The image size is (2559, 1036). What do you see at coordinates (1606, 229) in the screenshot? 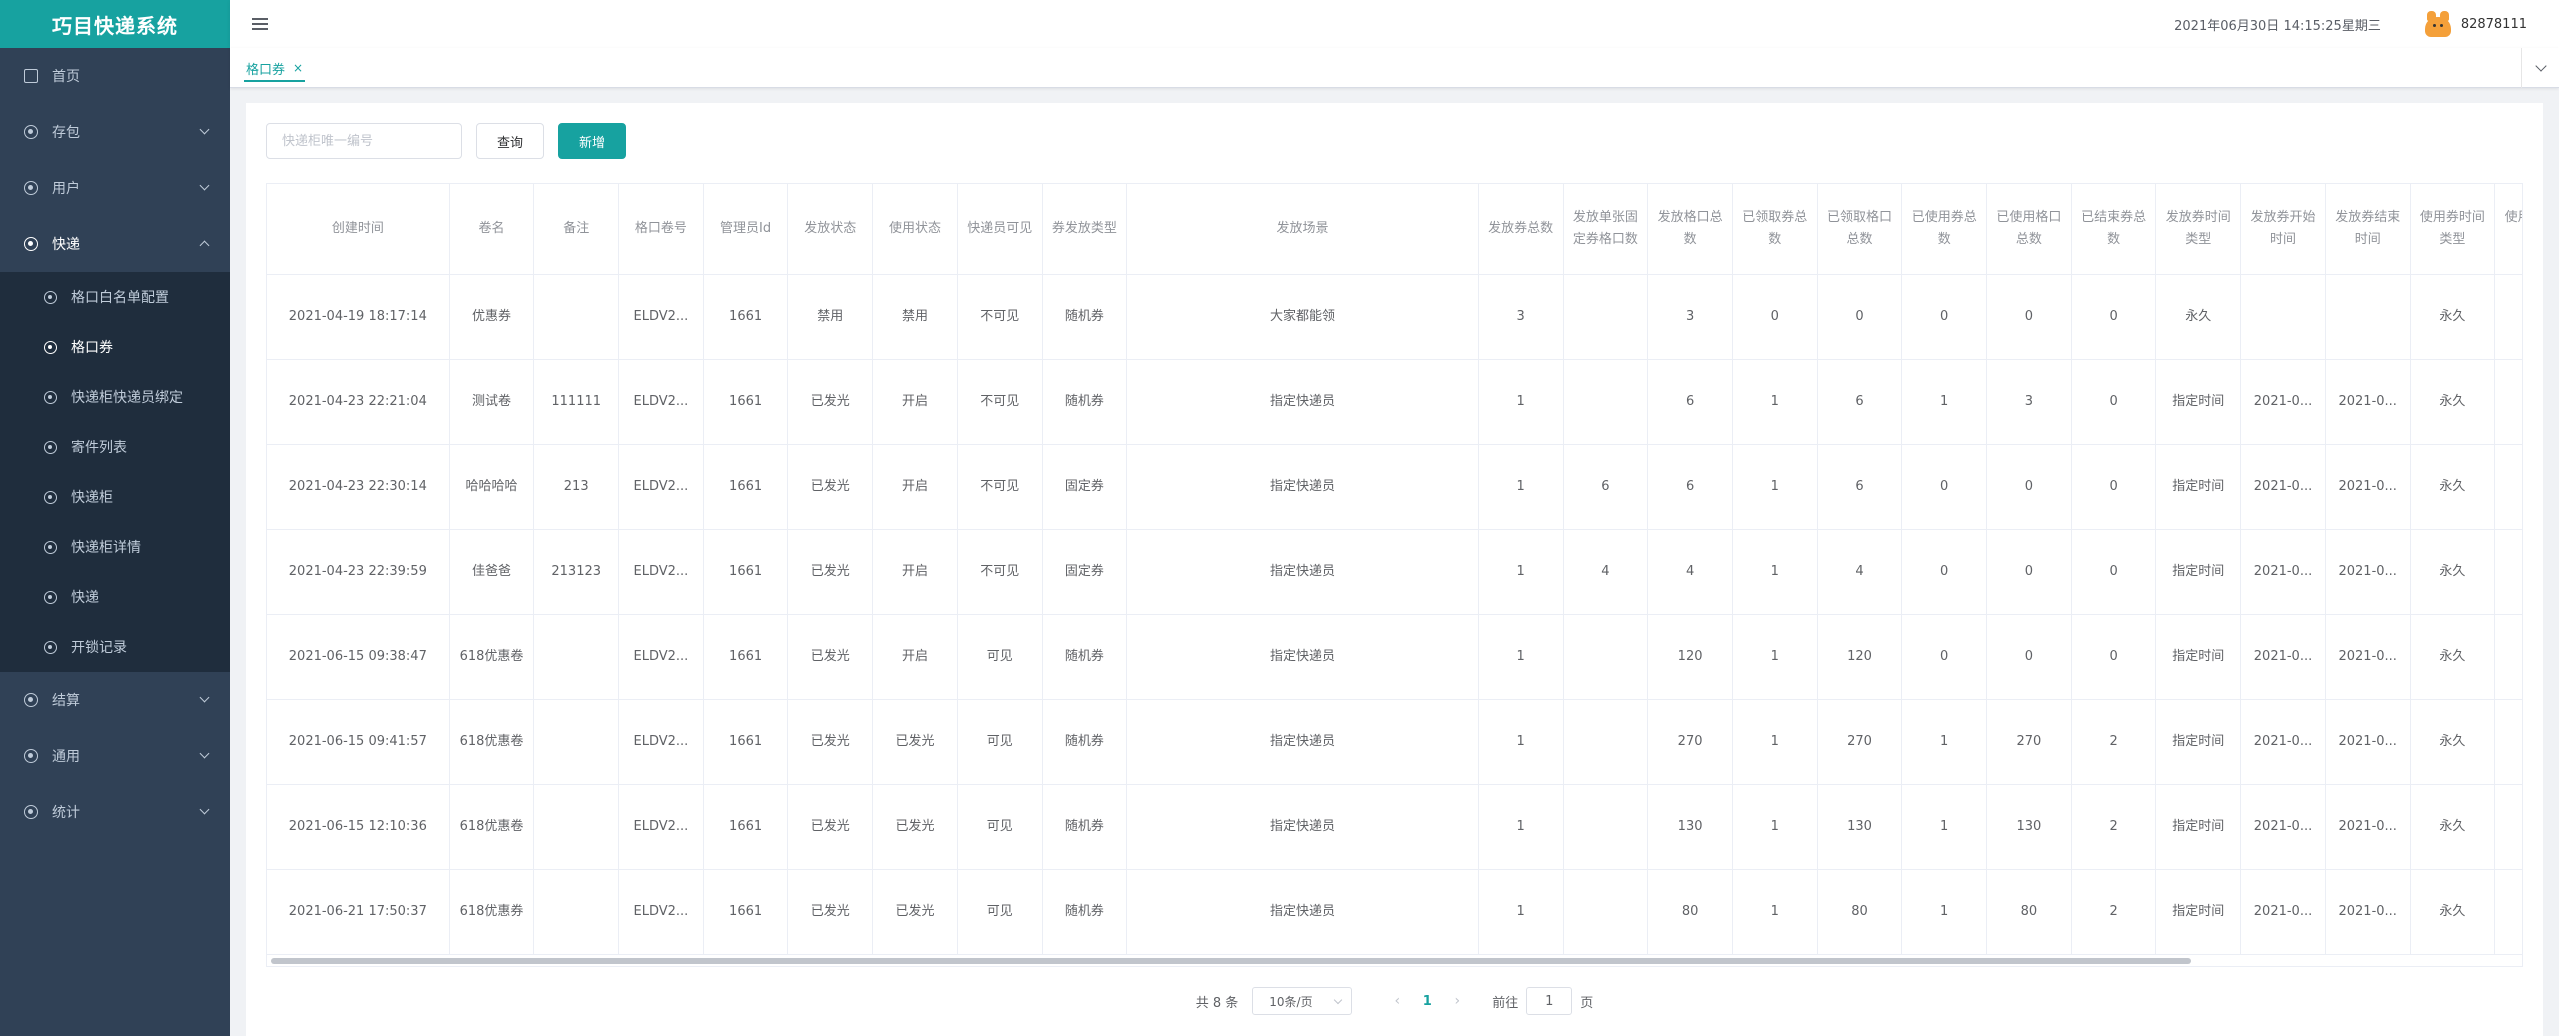
I see `table-header-cell: 发放单张固定券格口数` at bounding box center [1606, 229].